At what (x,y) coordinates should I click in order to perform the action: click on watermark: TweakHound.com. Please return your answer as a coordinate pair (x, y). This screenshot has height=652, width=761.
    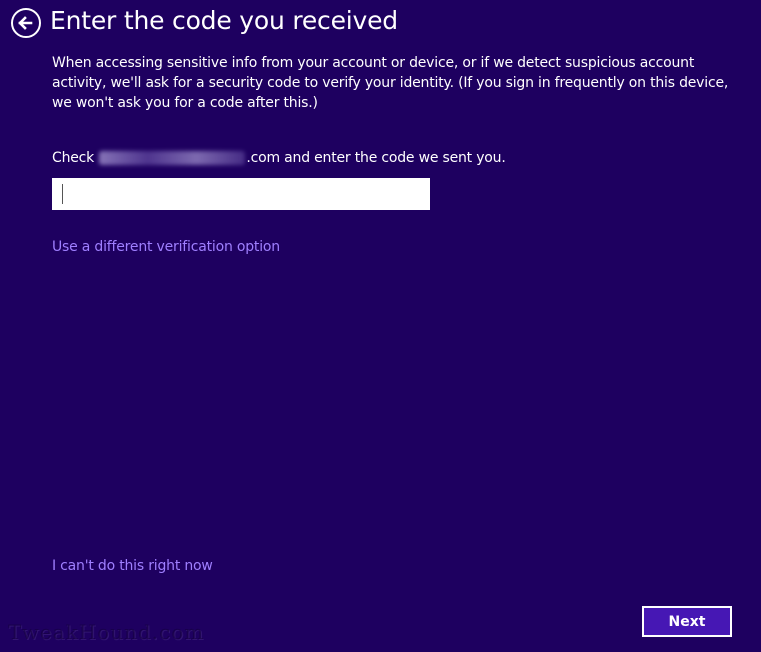
    Looking at the image, I should click on (106, 632).